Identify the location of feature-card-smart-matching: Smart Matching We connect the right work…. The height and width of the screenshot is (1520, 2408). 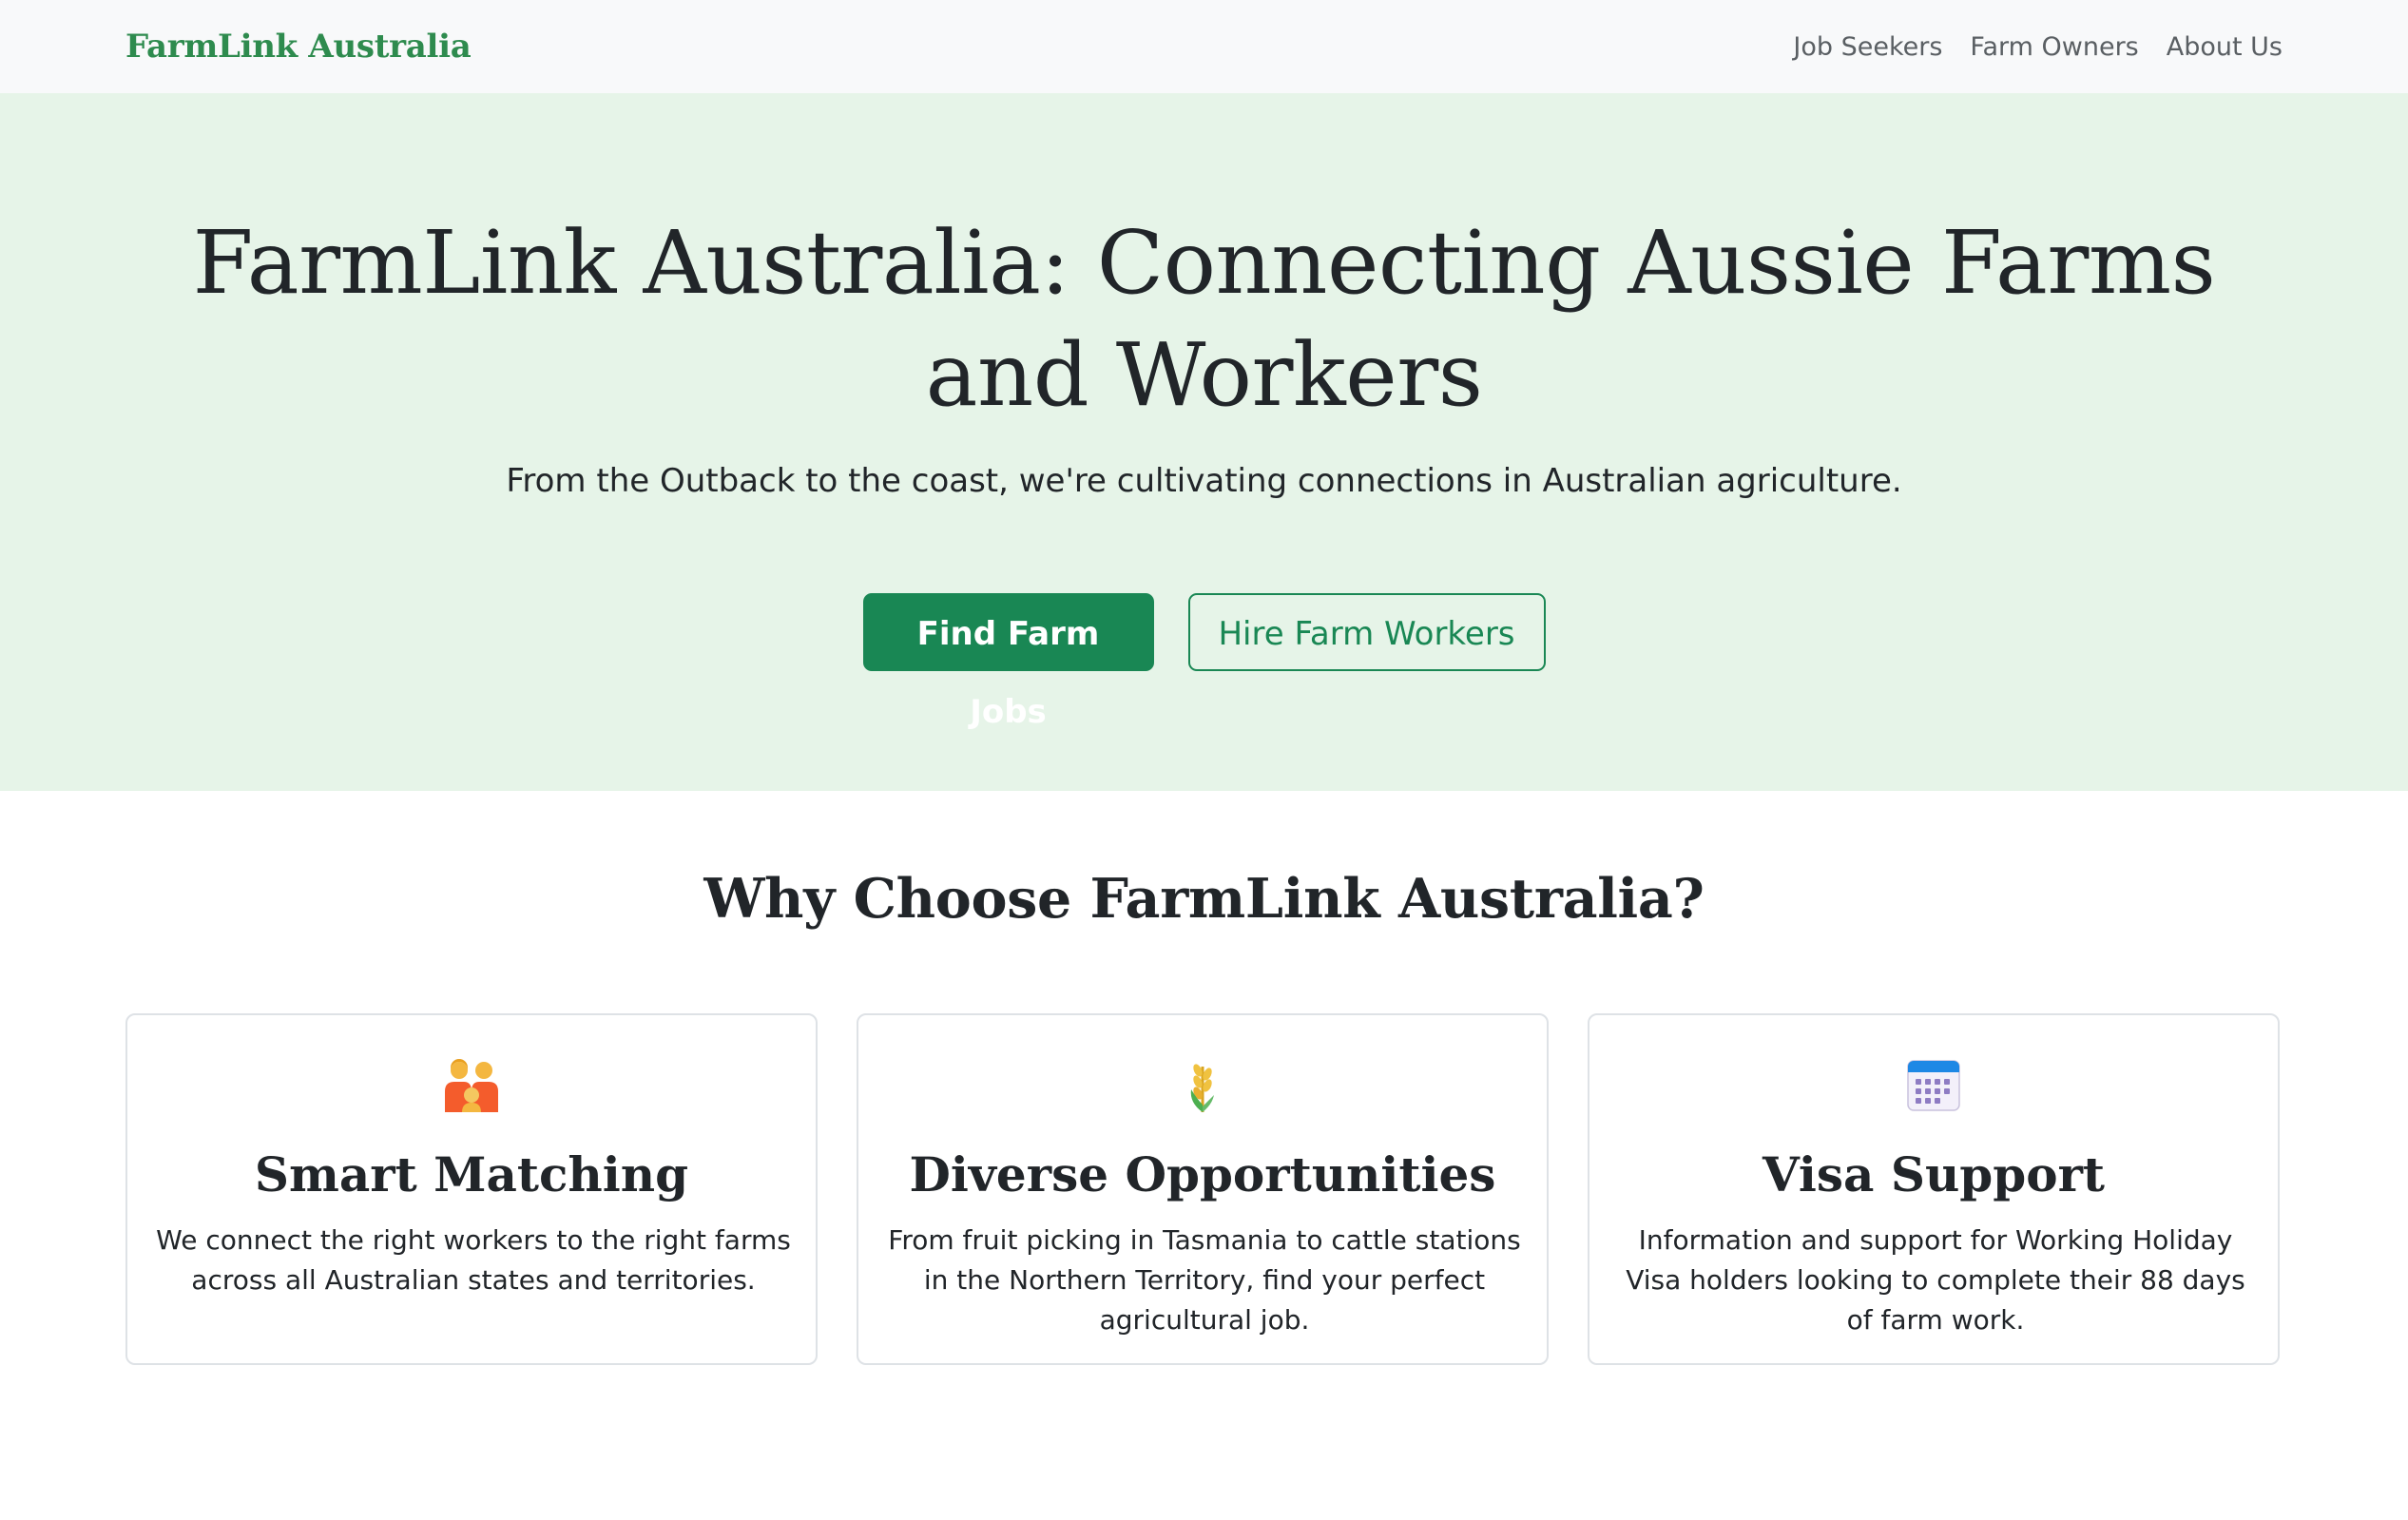
(471, 1189).